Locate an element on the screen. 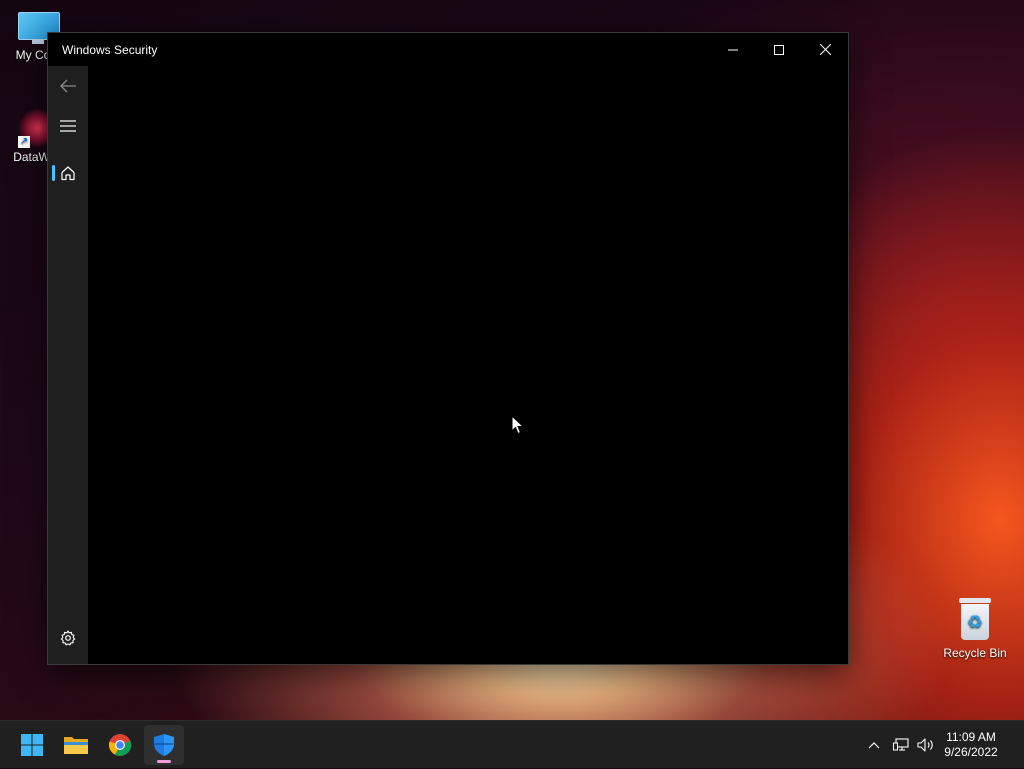  home-icon is located at coordinates (68, 173).